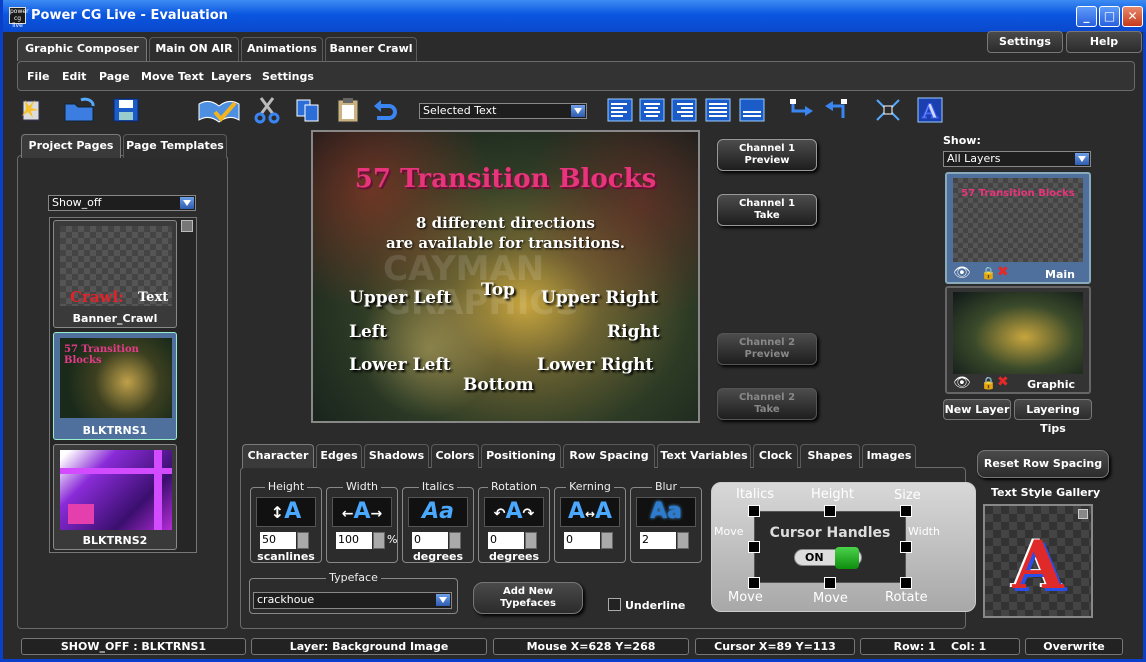  Describe the element at coordinates (607, 540) in the screenshot. I see `kerning-spinner` at that location.